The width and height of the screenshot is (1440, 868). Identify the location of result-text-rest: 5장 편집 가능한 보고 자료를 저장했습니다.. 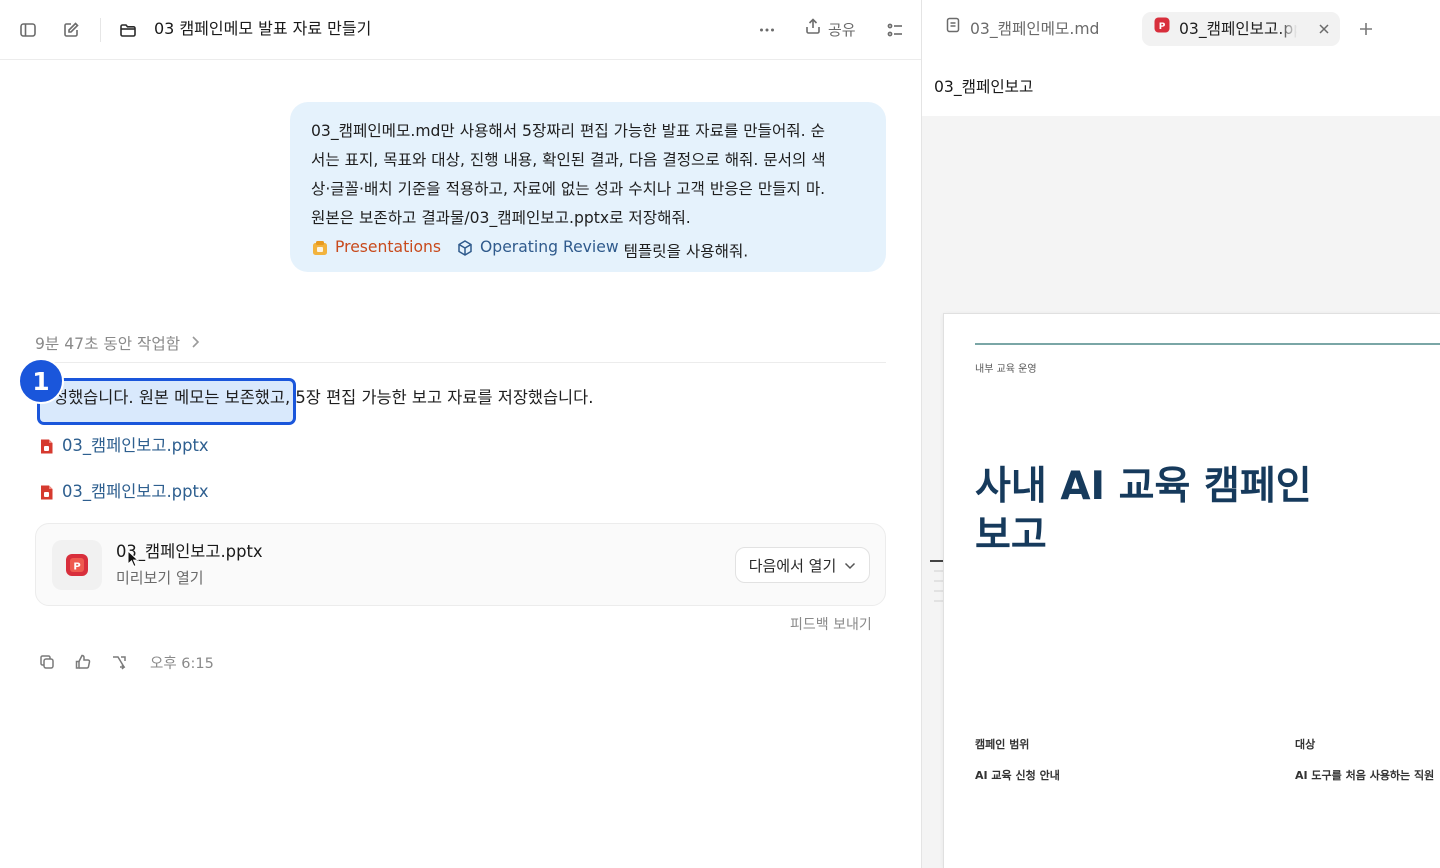
(442, 397).